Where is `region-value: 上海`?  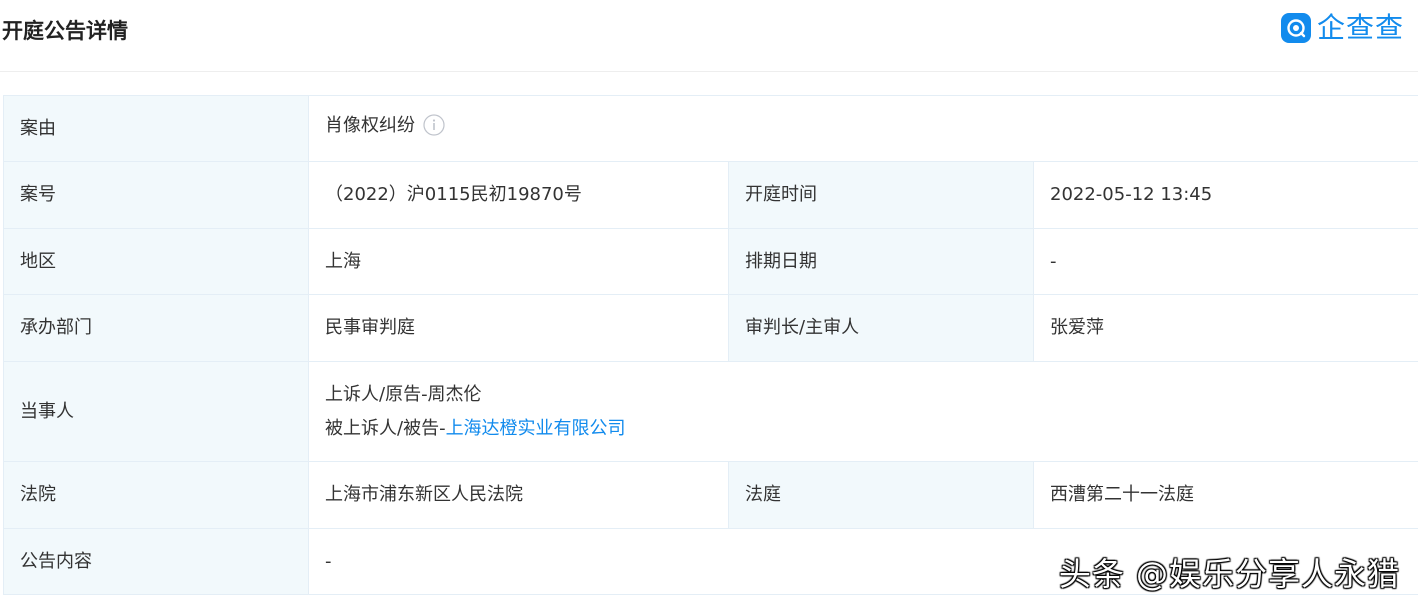 region-value: 上海 is located at coordinates (518, 261).